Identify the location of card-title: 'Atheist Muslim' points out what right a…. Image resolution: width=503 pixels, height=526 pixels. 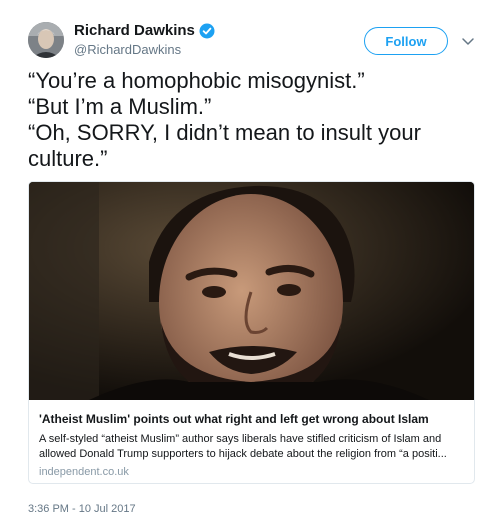
(252, 419).